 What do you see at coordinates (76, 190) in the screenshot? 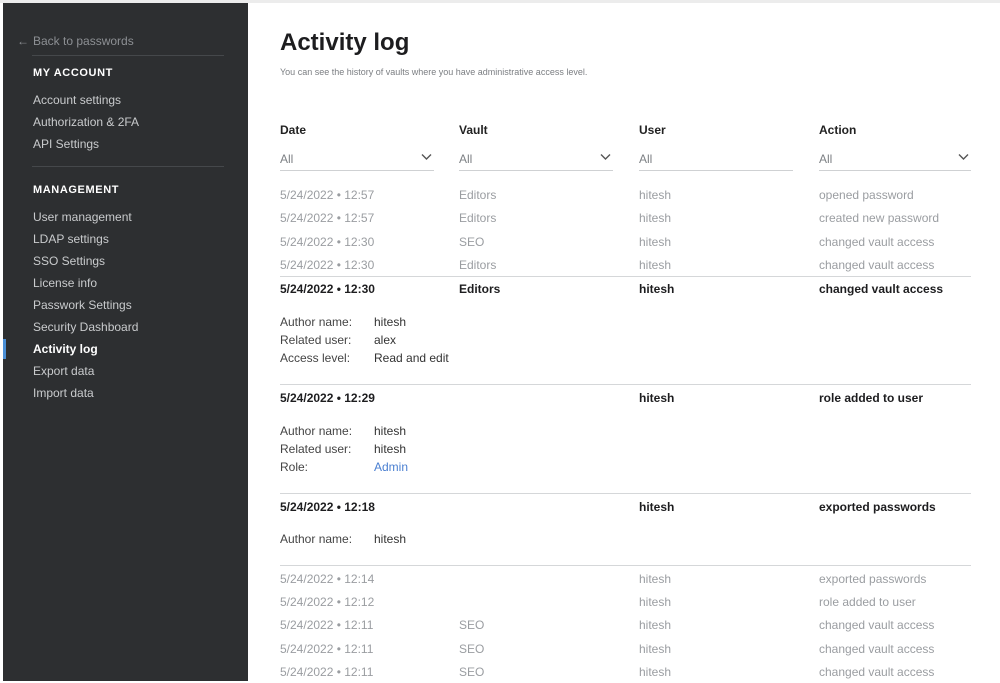
I see `management-heading: MANAGEMENT` at bounding box center [76, 190].